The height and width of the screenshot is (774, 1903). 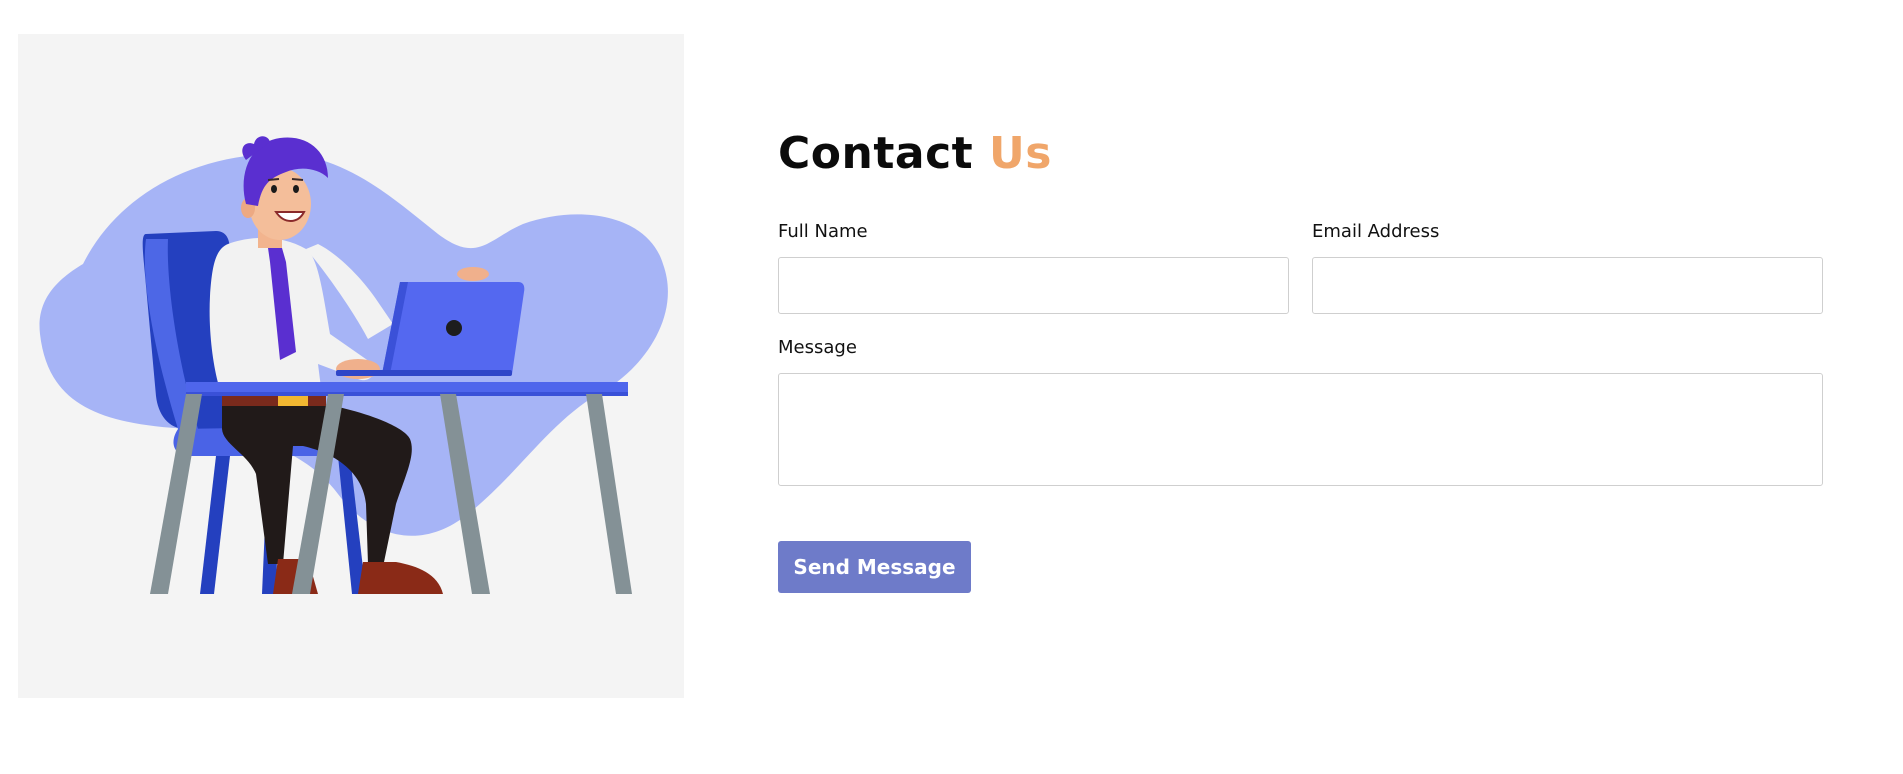 I want to click on title-accent: Us, so click(x=1020, y=153).